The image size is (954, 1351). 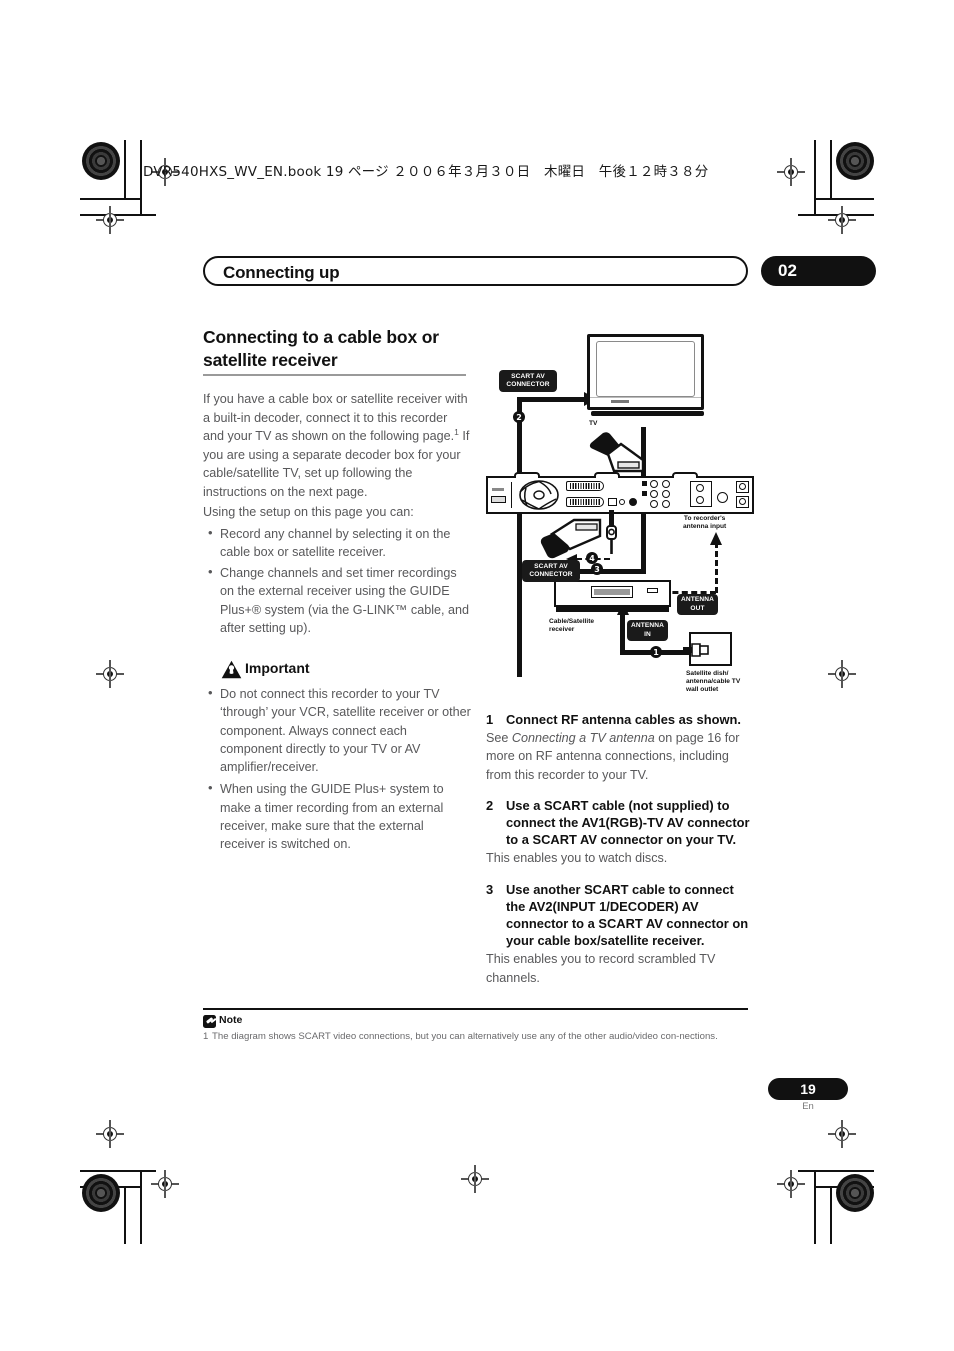 I want to click on step-body-italic: Connecting a TV antenna, so click(x=583, y=738).